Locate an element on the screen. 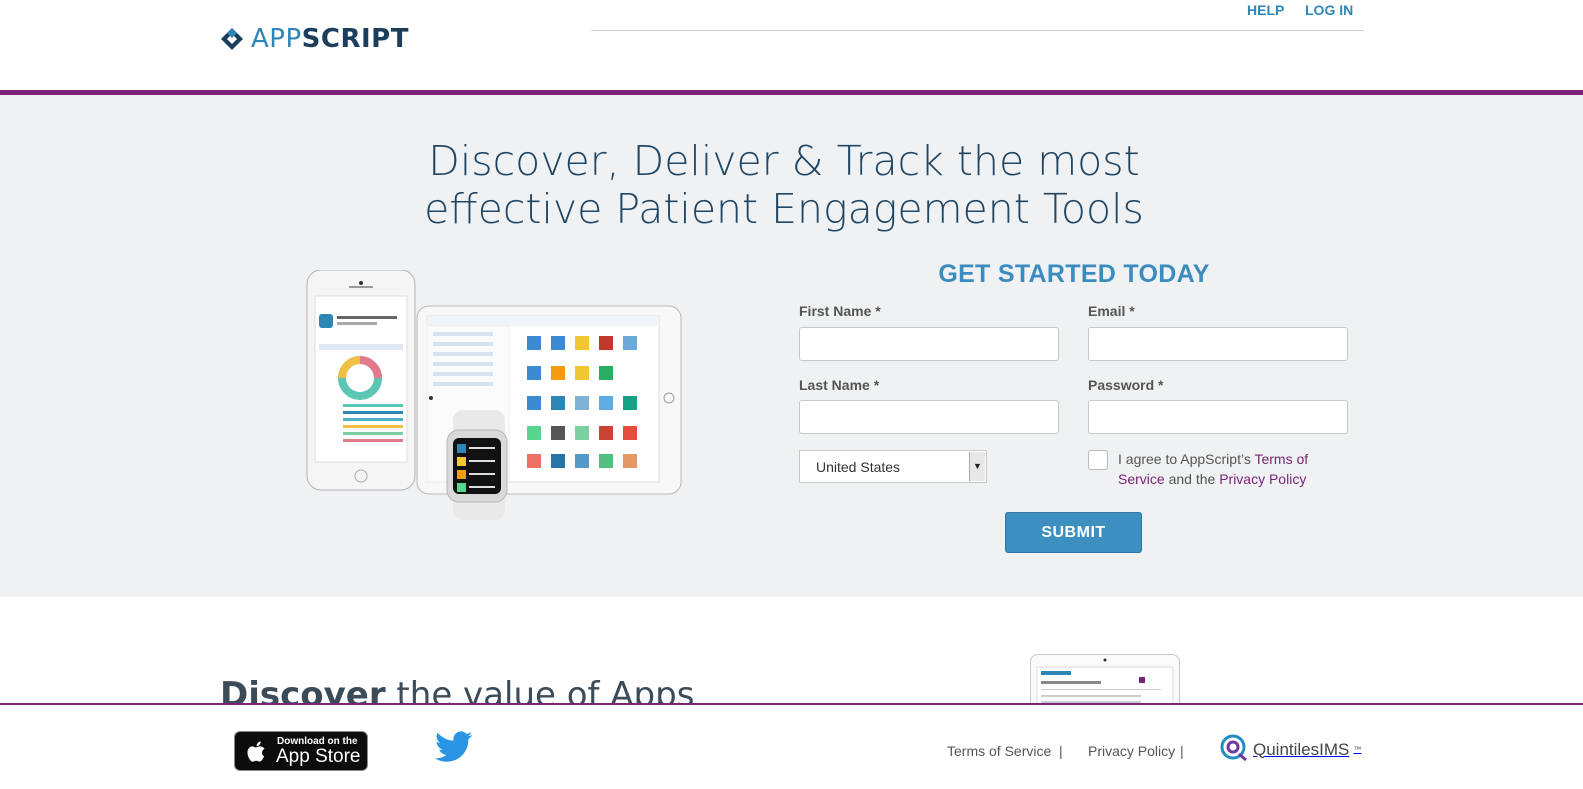 The image size is (1583, 789). device-illustration is located at coordinates (495, 399).